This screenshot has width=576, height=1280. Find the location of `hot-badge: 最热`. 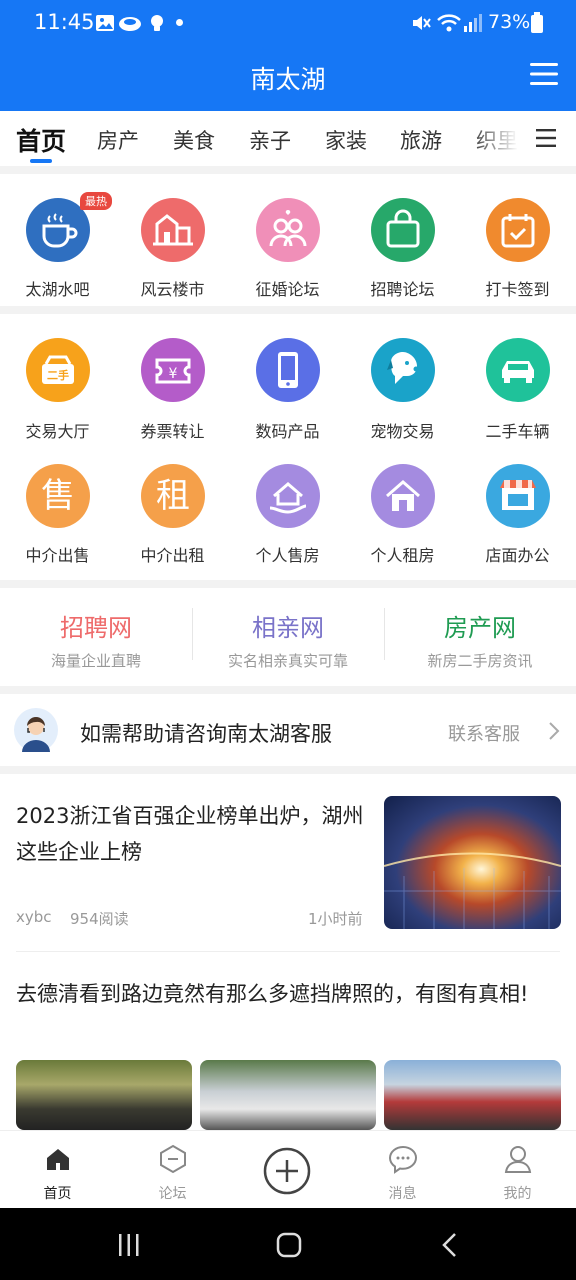

hot-badge: 最热 is located at coordinates (96, 201).